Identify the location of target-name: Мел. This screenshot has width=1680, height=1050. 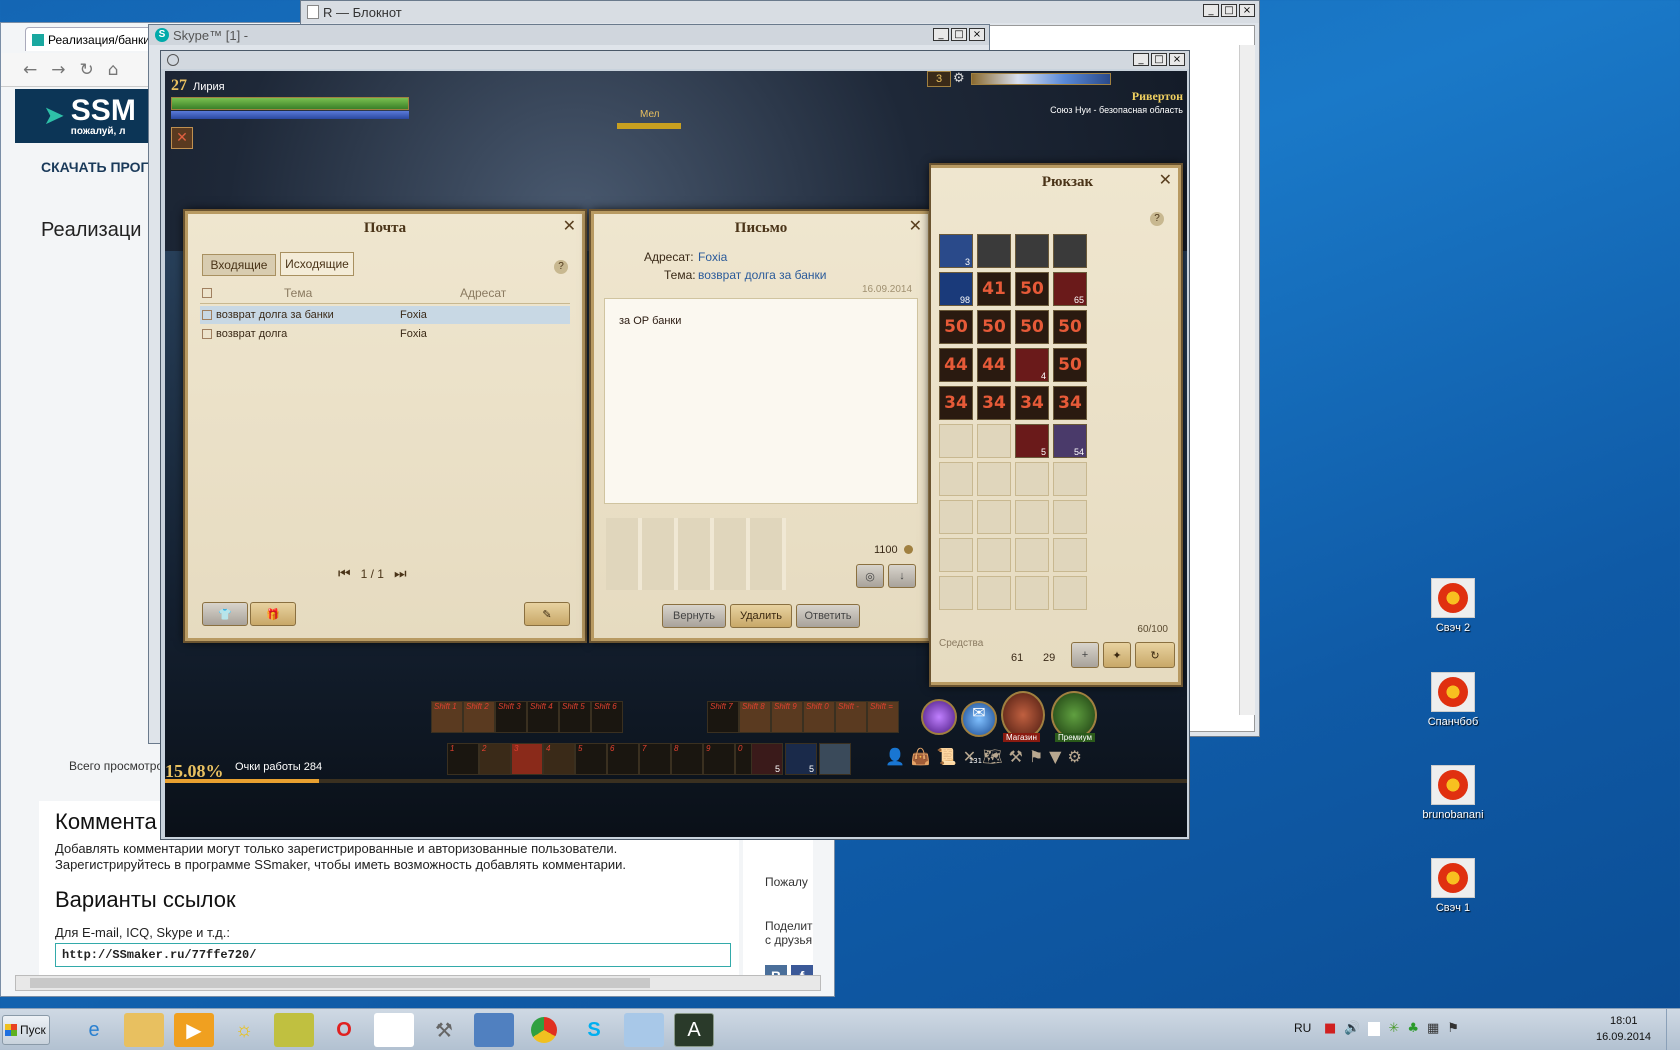
(650, 114).